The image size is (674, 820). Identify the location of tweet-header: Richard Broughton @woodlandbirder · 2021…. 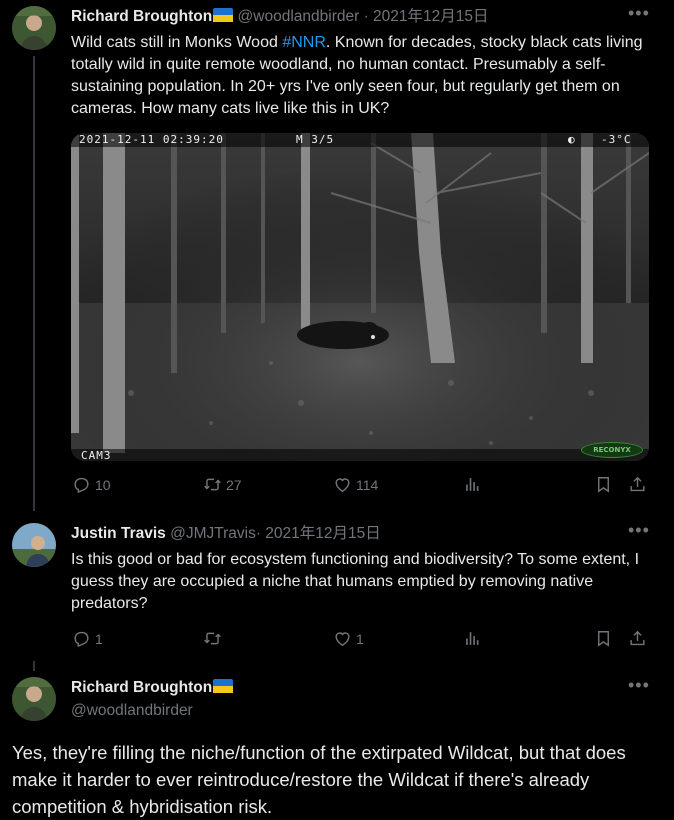
(280, 17).